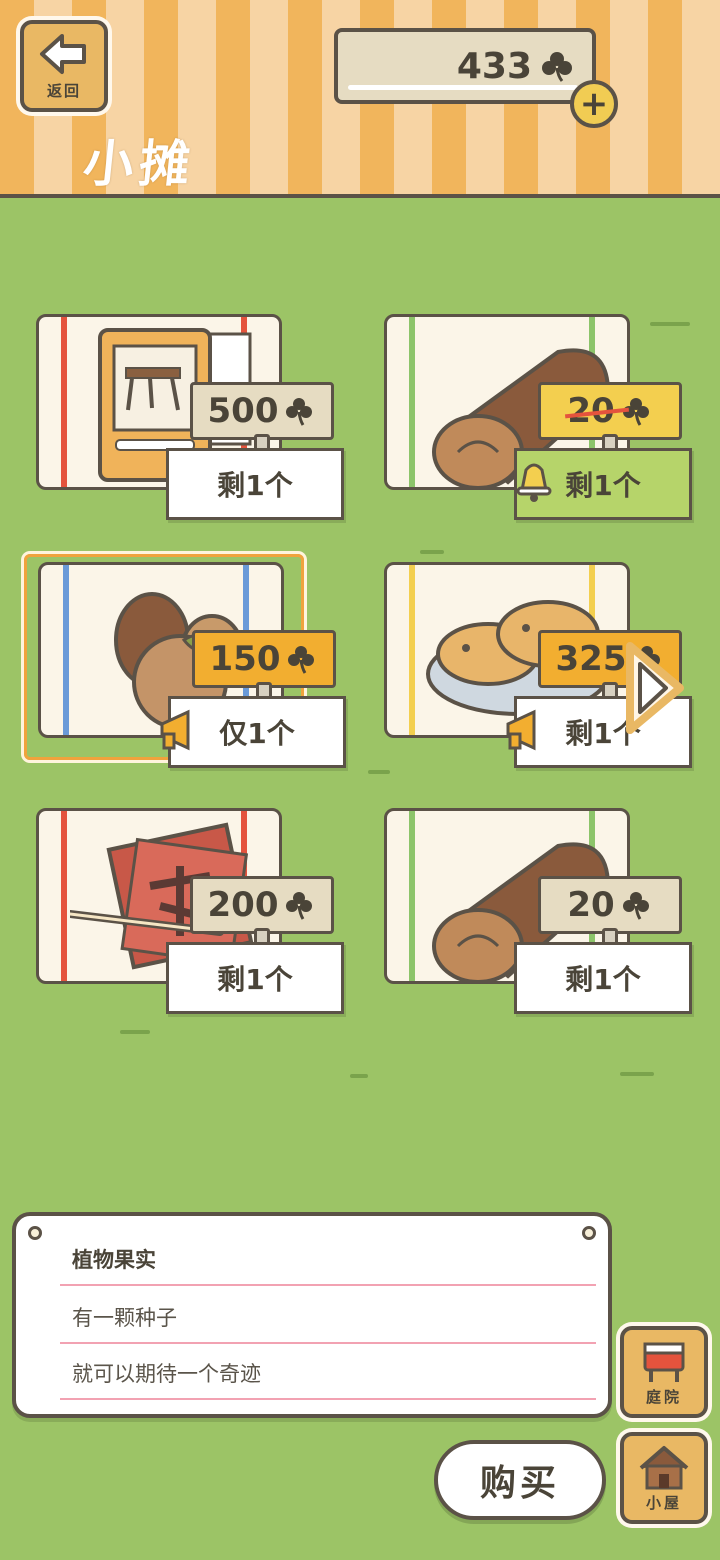 This screenshot has height=1560, width=720. What do you see at coordinates (63, 53) in the screenshot?
I see `back-arrow-icon` at bounding box center [63, 53].